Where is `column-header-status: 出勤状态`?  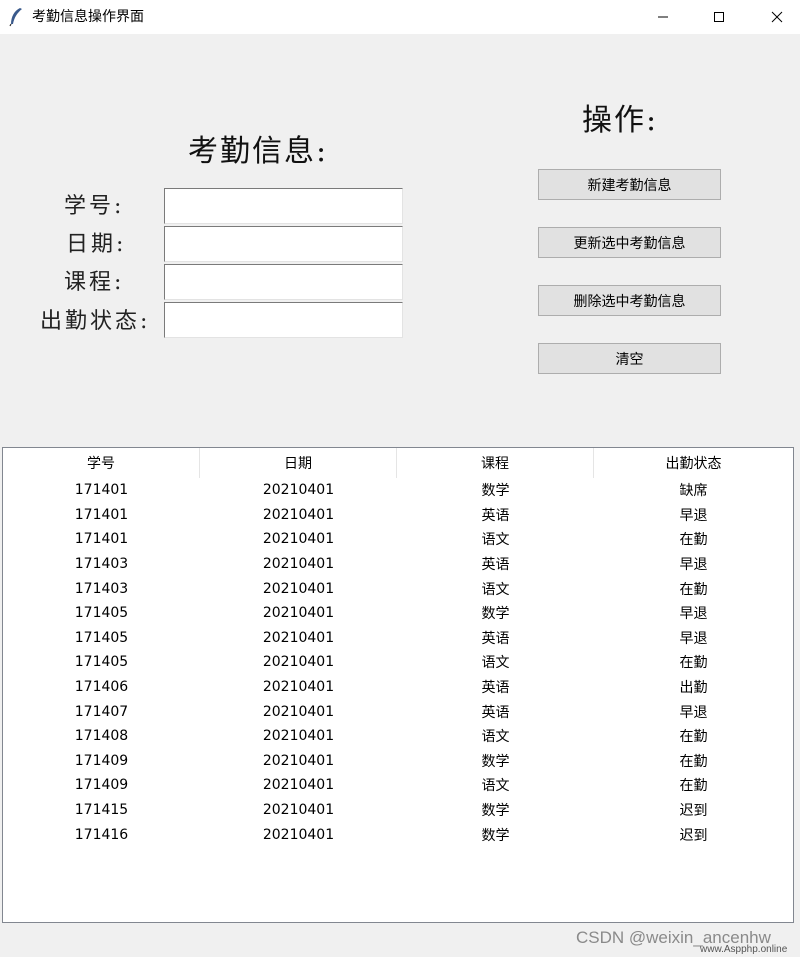 column-header-status: 出勤状态 is located at coordinates (693, 463).